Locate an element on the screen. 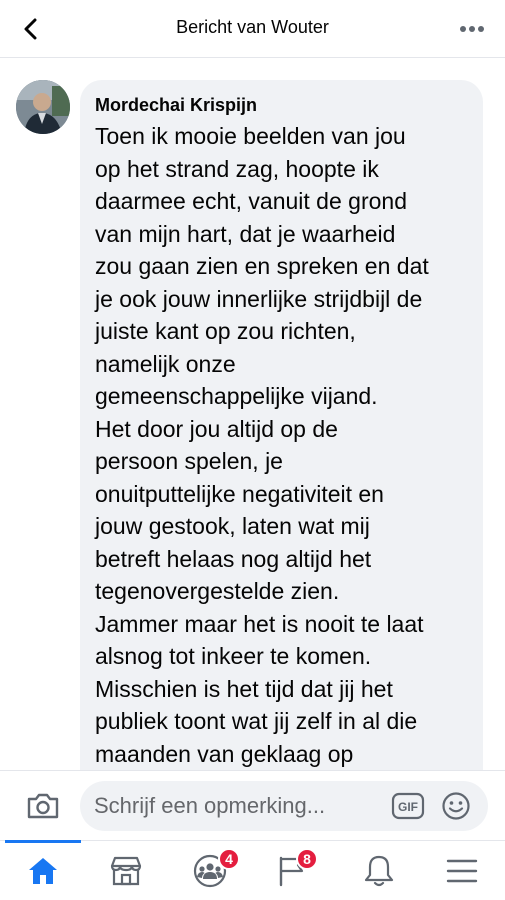 The image size is (505, 900). bottom-tab-bar: 4 8 is located at coordinates (252, 870).